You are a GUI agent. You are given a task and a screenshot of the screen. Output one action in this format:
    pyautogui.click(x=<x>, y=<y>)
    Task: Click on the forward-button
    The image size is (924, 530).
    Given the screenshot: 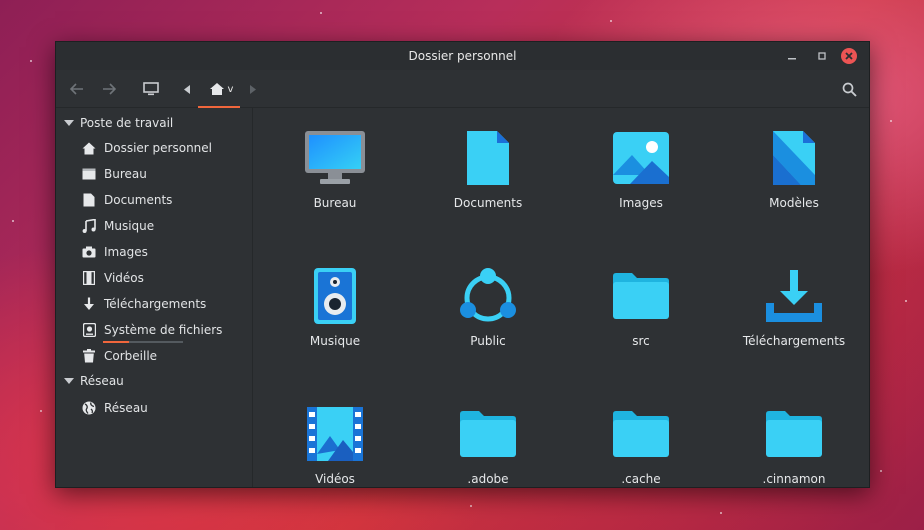 What is the action you would take?
    pyautogui.click(x=109, y=89)
    